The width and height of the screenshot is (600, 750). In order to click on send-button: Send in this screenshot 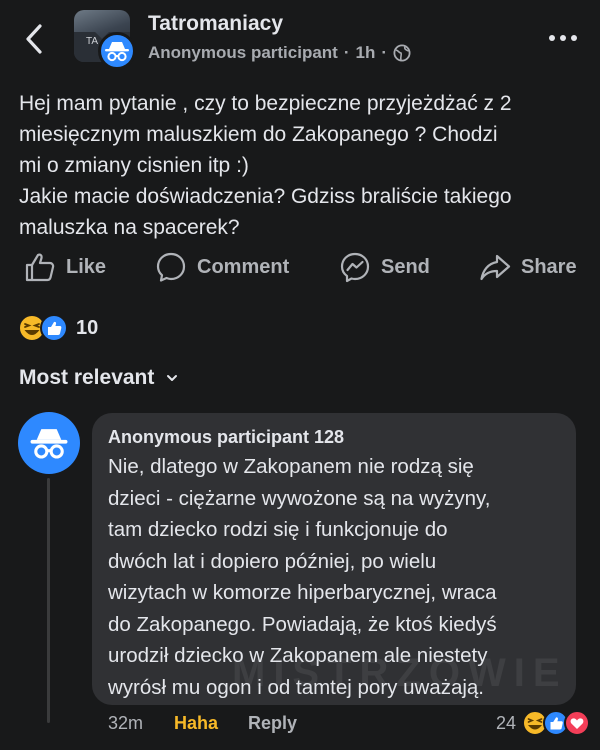, I will do `click(384, 267)`.